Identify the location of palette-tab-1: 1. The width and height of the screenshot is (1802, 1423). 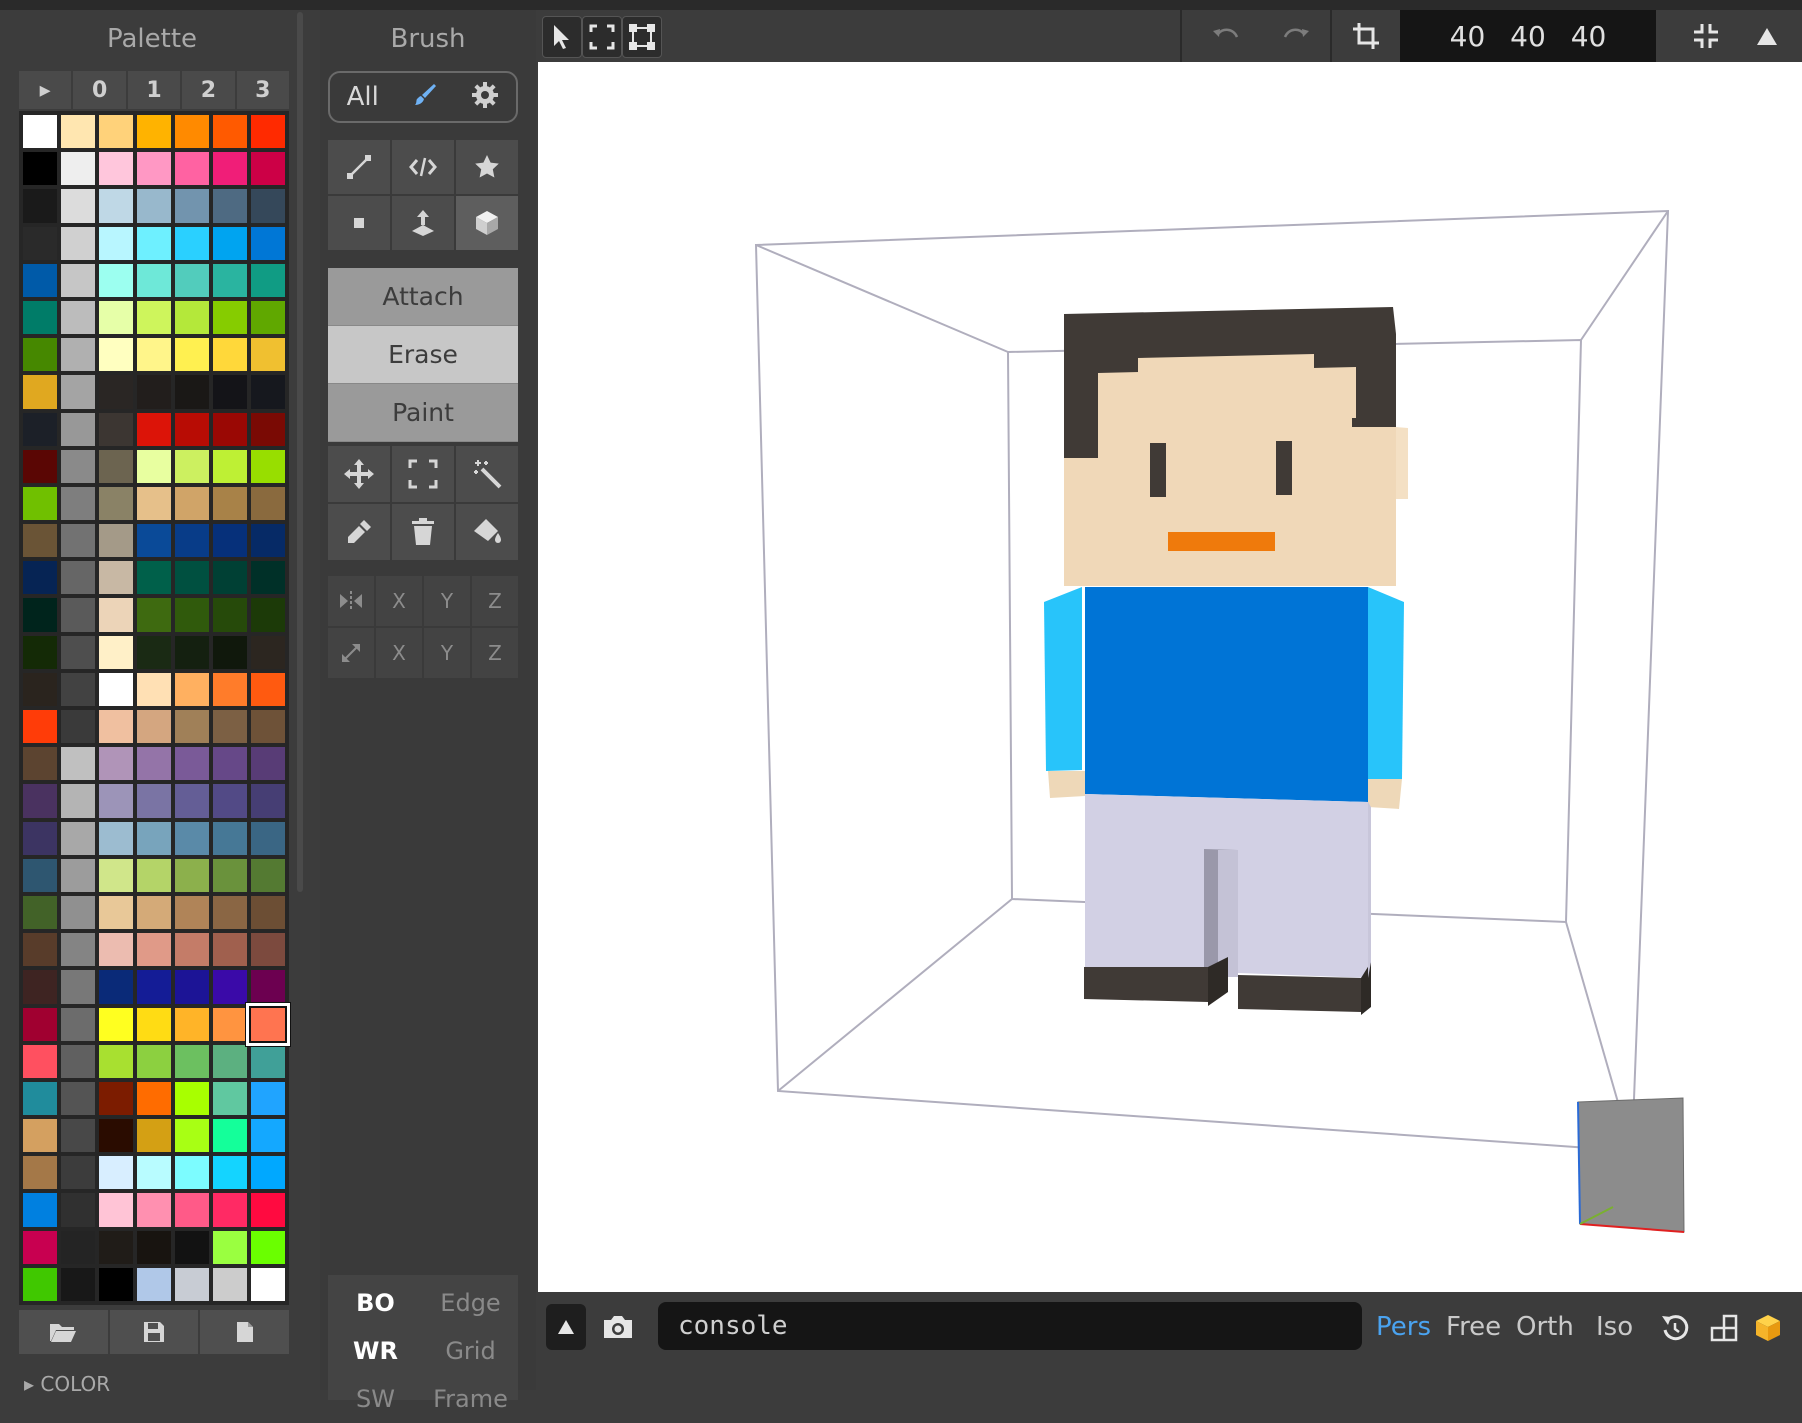
(154, 90).